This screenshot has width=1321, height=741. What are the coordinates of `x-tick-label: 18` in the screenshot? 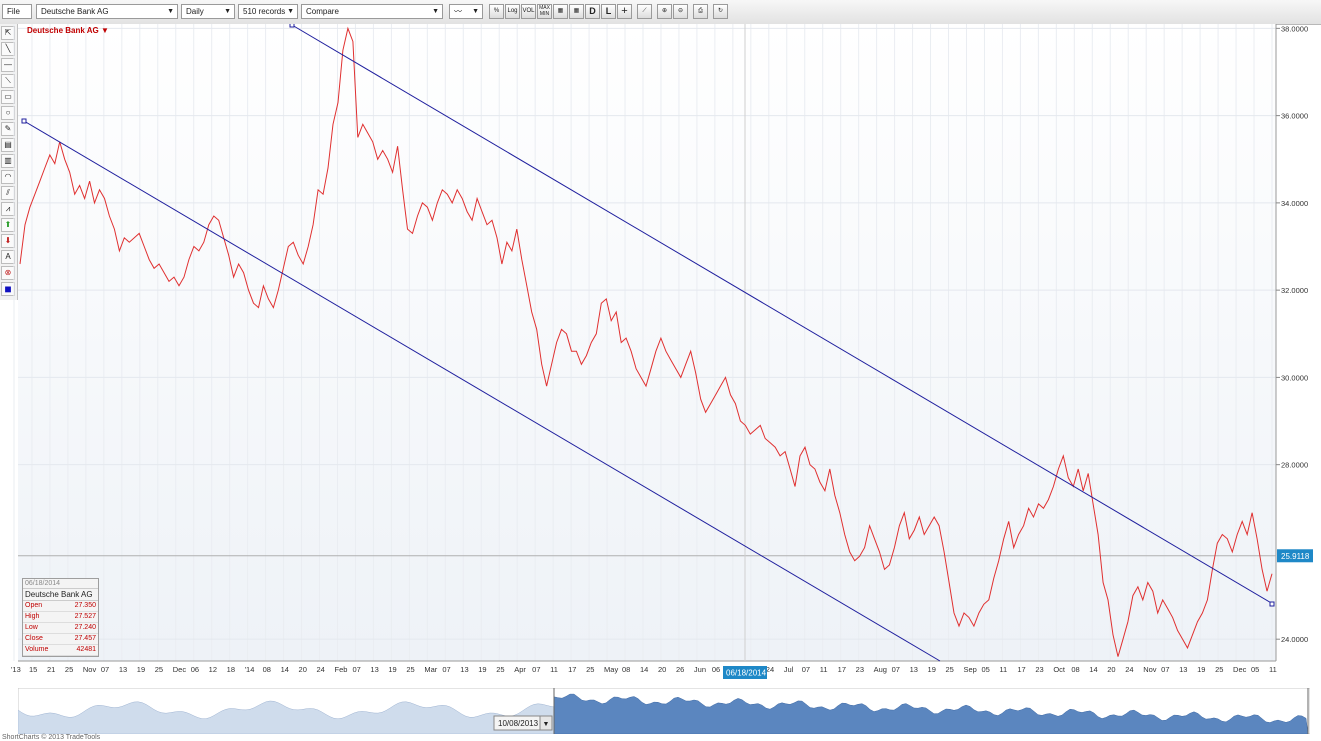 It's located at (231, 669).